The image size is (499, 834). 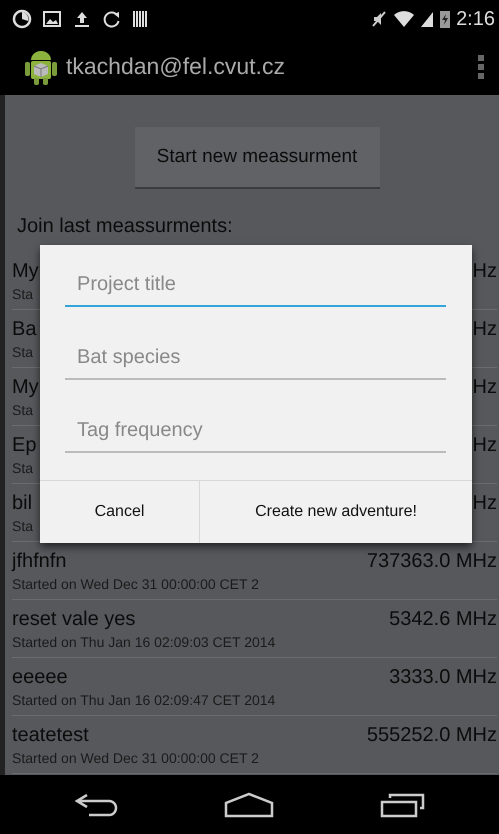 What do you see at coordinates (445, 19) in the screenshot?
I see `battery-icon` at bounding box center [445, 19].